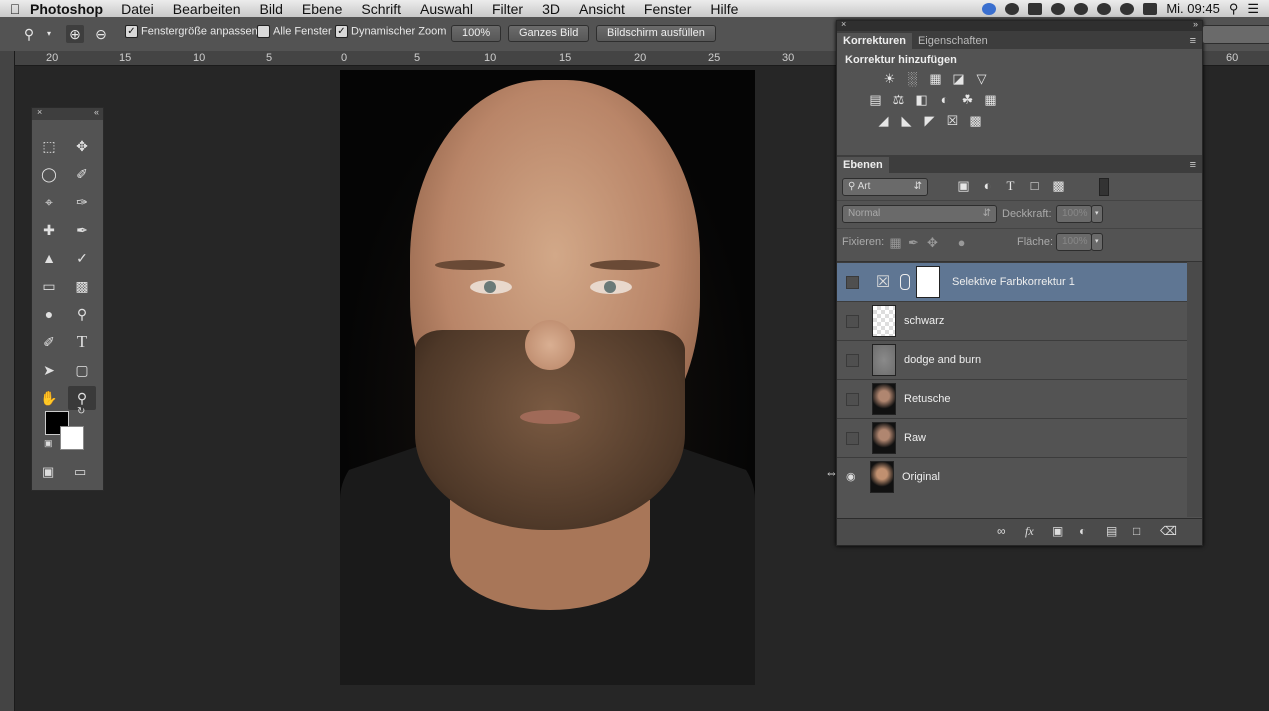 This screenshot has width=1269, height=711. What do you see at coordinates (1057, 531) in the screenshot?
I see `add-mask-icon: ▣` at bounding box center [1057, 531].